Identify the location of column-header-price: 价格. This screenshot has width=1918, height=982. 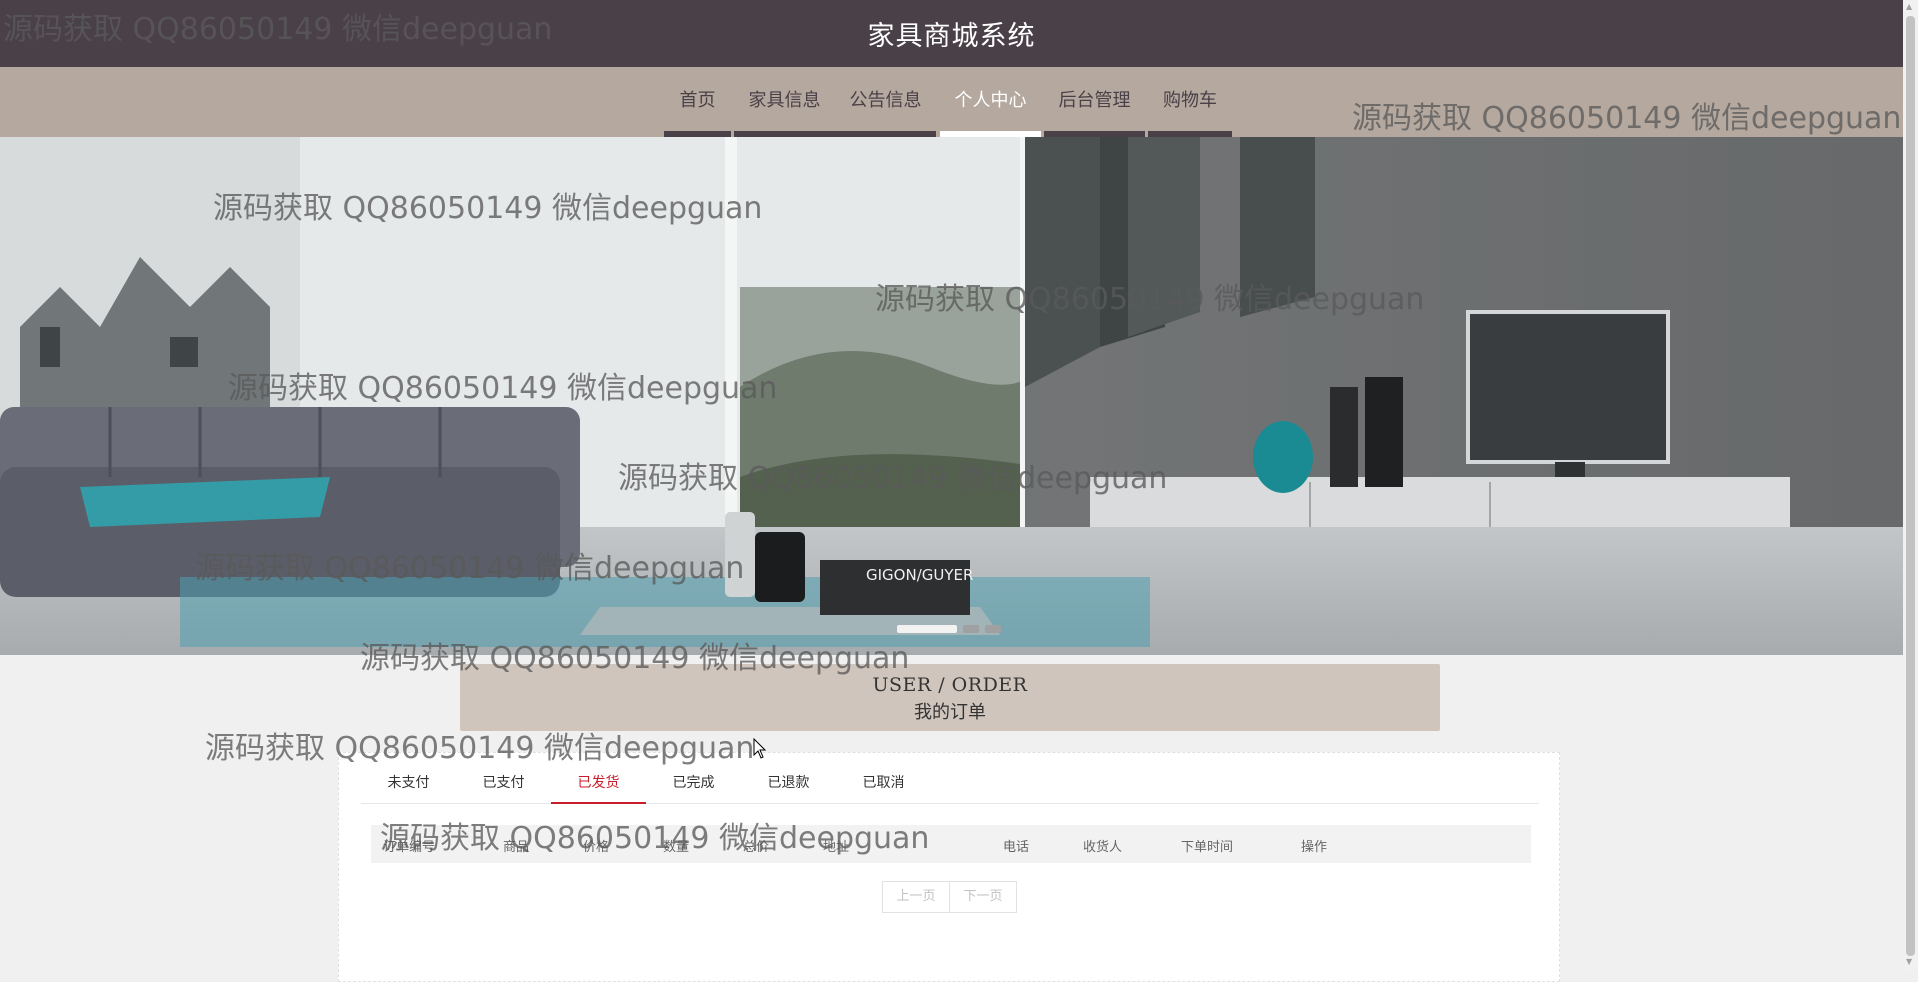
(596, 847).